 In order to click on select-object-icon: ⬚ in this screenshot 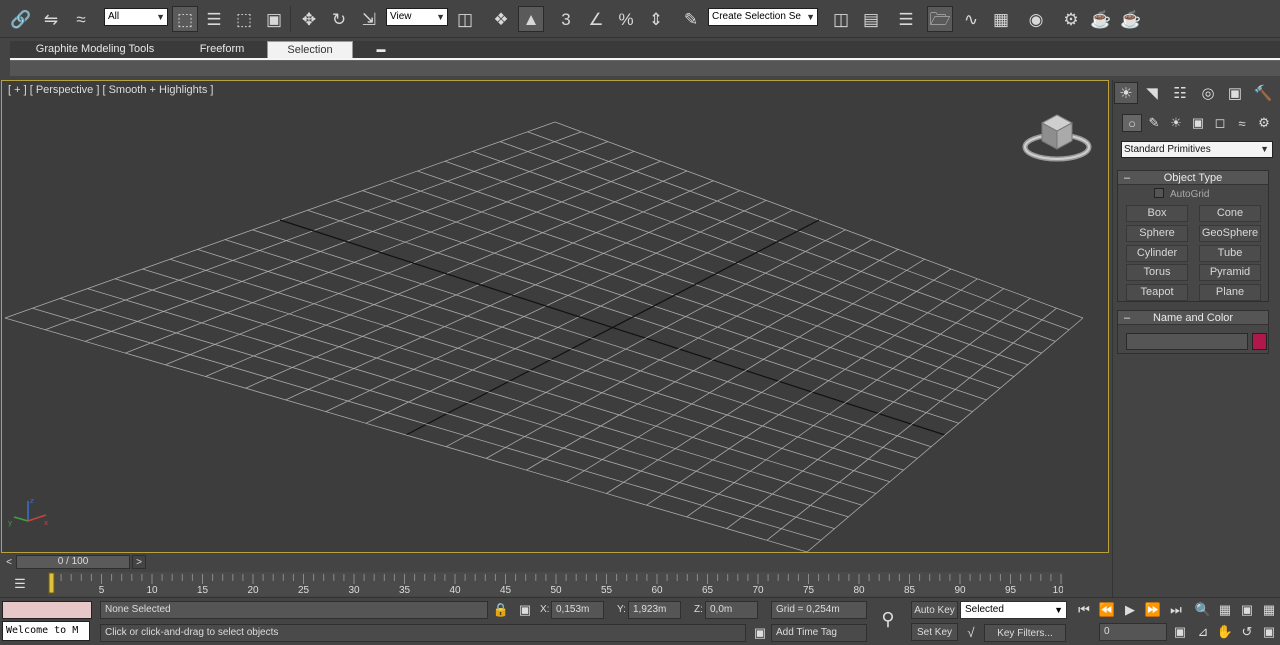, I will do `click(185, 19)`.